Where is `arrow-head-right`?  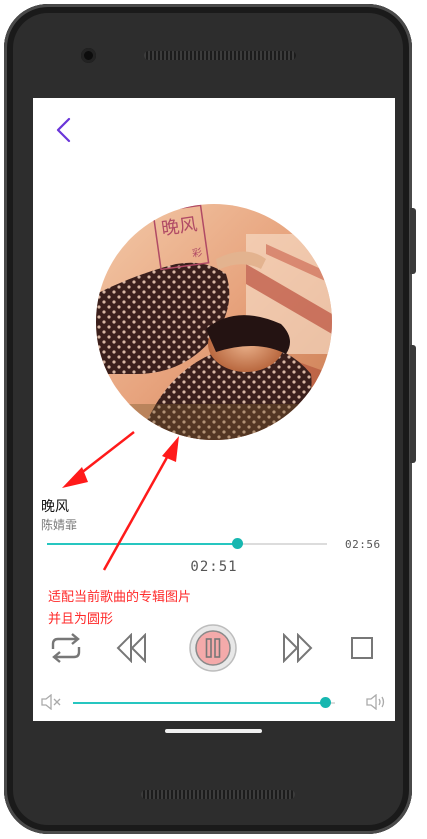
arrow-head-right is located at coordinates (170, 449).